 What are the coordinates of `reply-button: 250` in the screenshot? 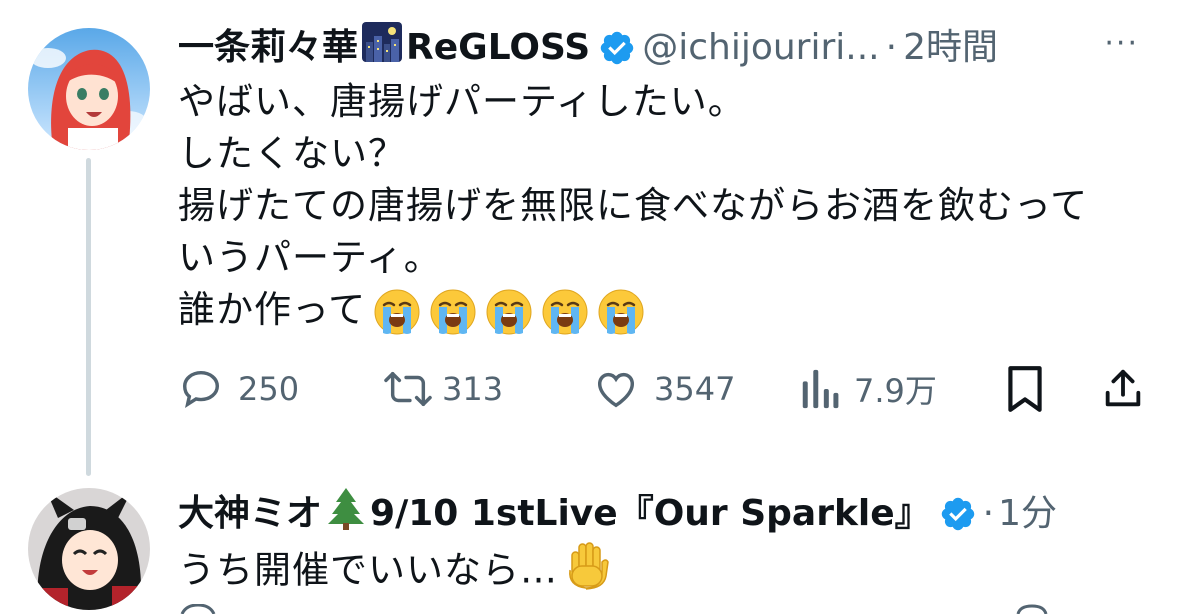 It's located at (238, 389).